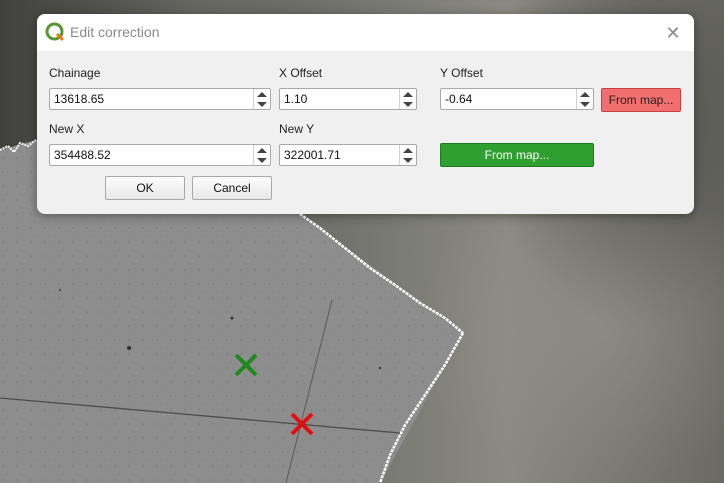 This screenshot has width=724, height=483. I want to click on new-y-label: New Y, so click(297, 129).